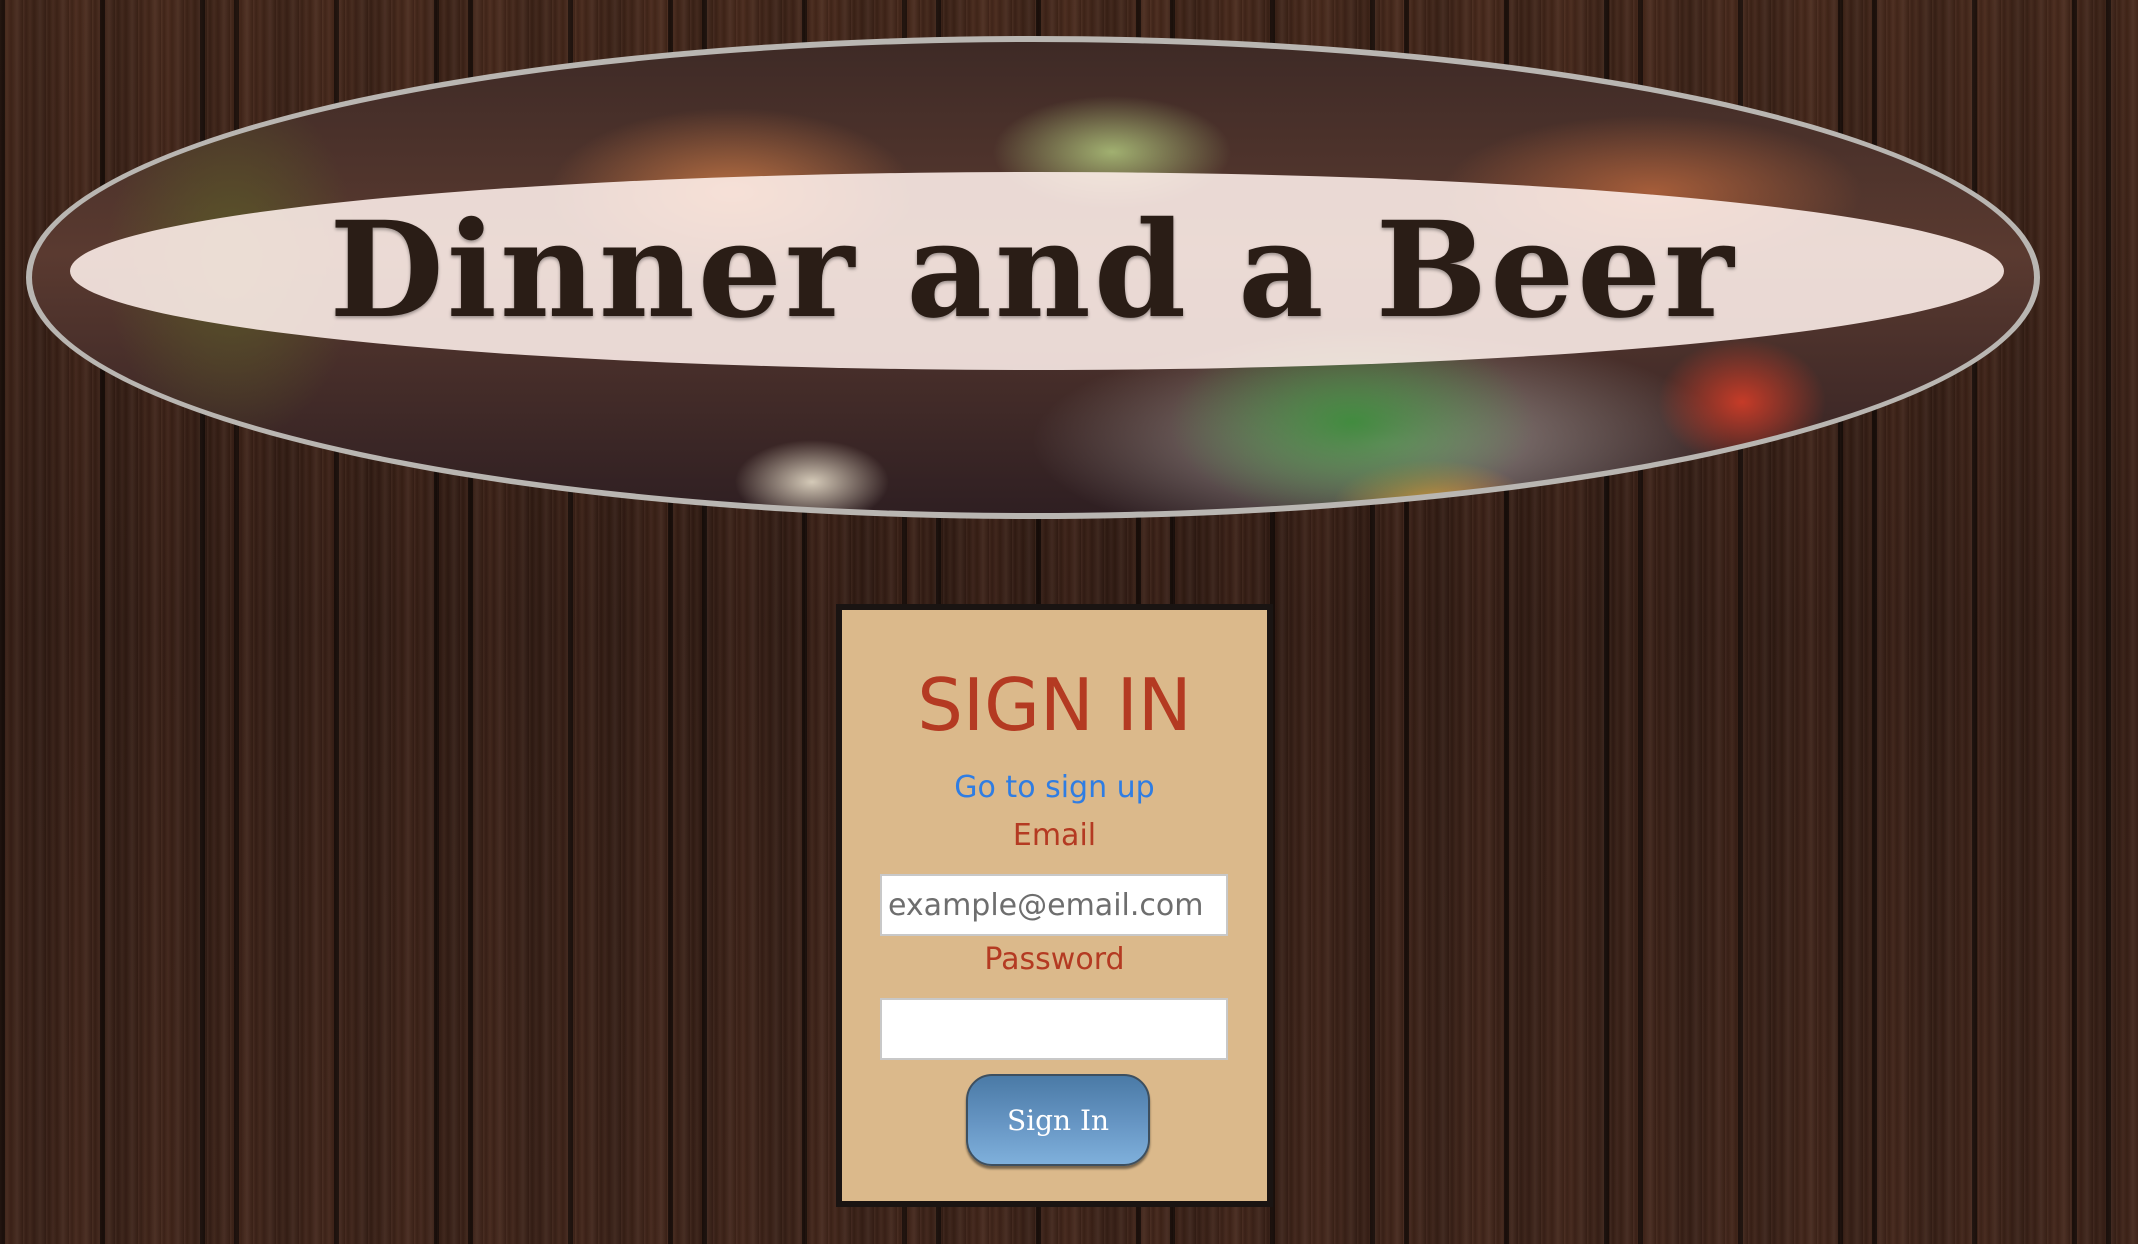 The height and width of the screenshot is (1244, 2138). Describe the element at coordinates (1054, 1029) in the screenshot. I see `password-field` at that location.